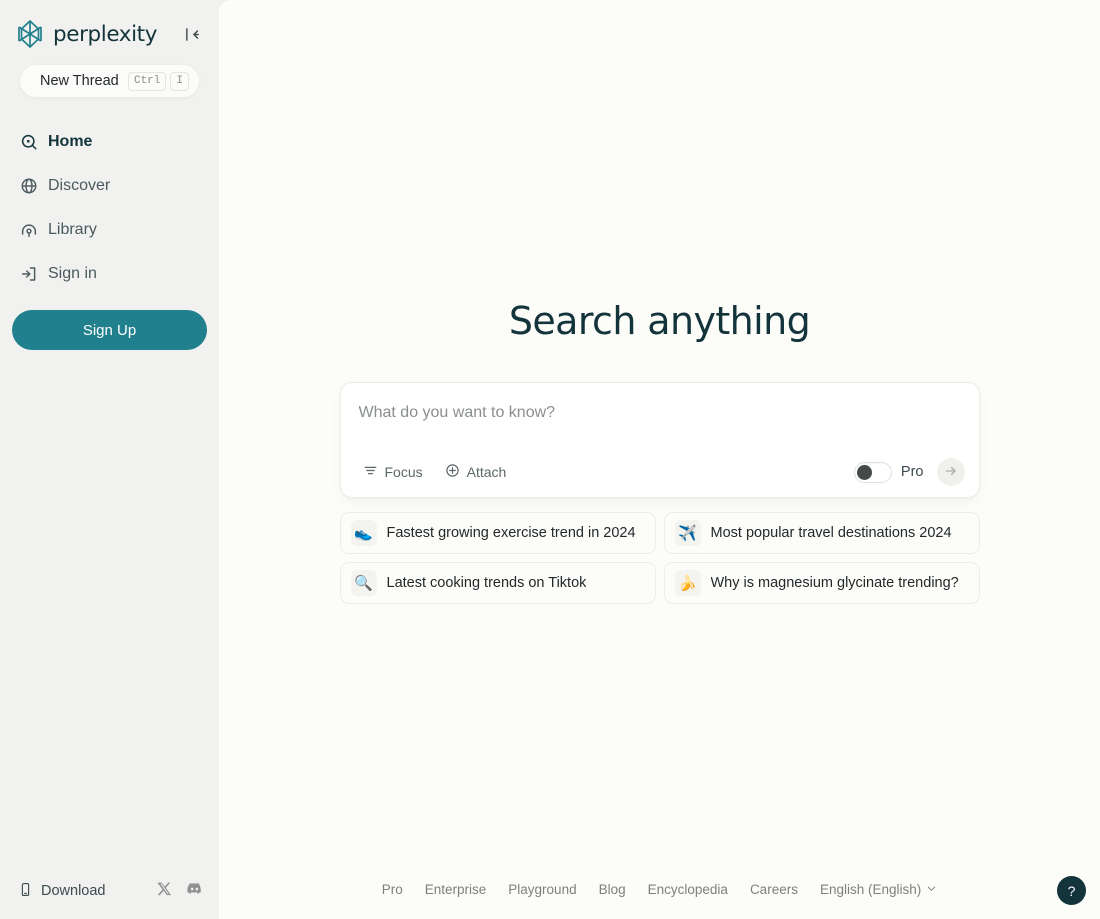  Describe the element at coordinates (109, 142) in the screenshot. I see `sidebar-item-home: Home` at that location.